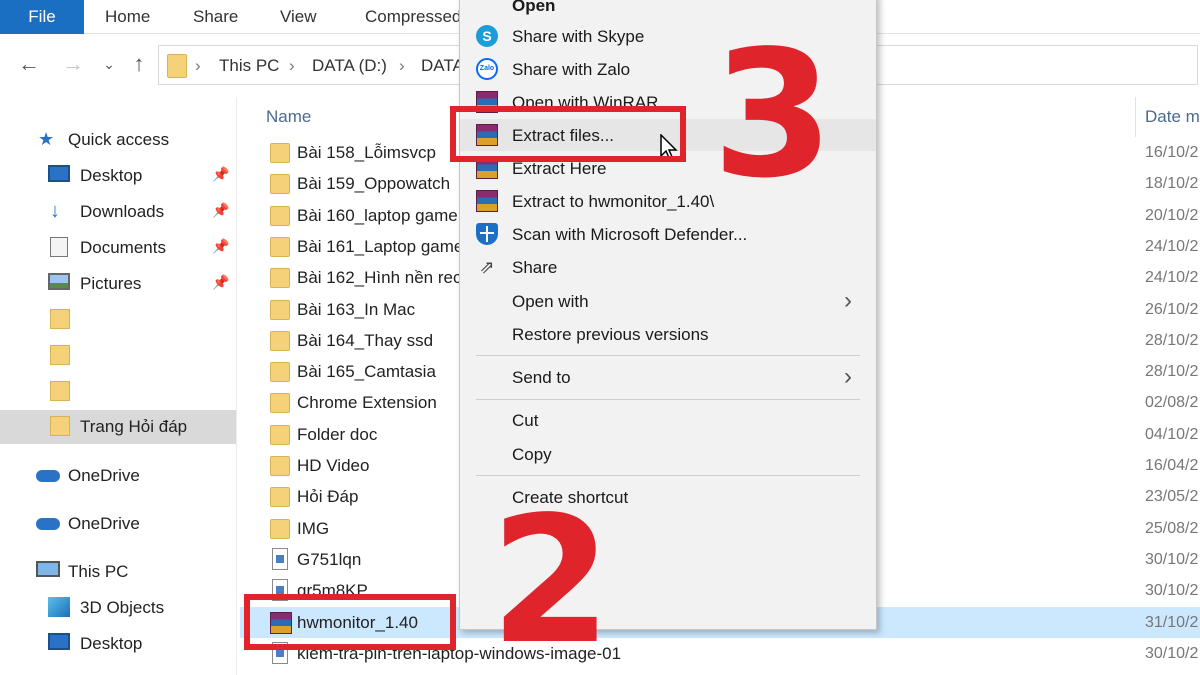 This screenshot has height=675, width=1200. I want to click on sidebar-item-trang-hoi-dap: Trang Hỏi đáp, so click(118, 427).